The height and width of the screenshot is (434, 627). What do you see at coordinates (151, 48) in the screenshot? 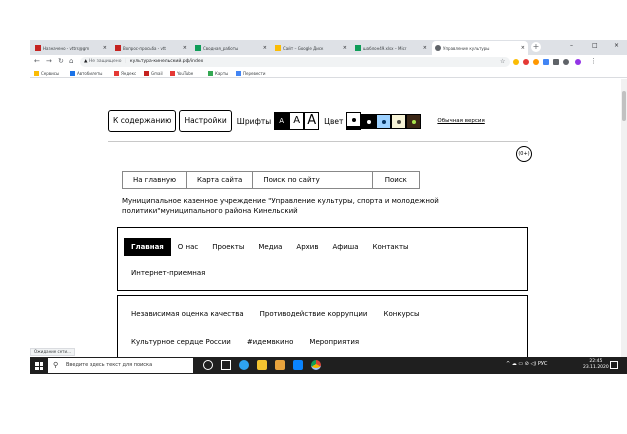
I see `tab-1: Вопрос-просьба - vtt ×` at bounding box center [151, 48].